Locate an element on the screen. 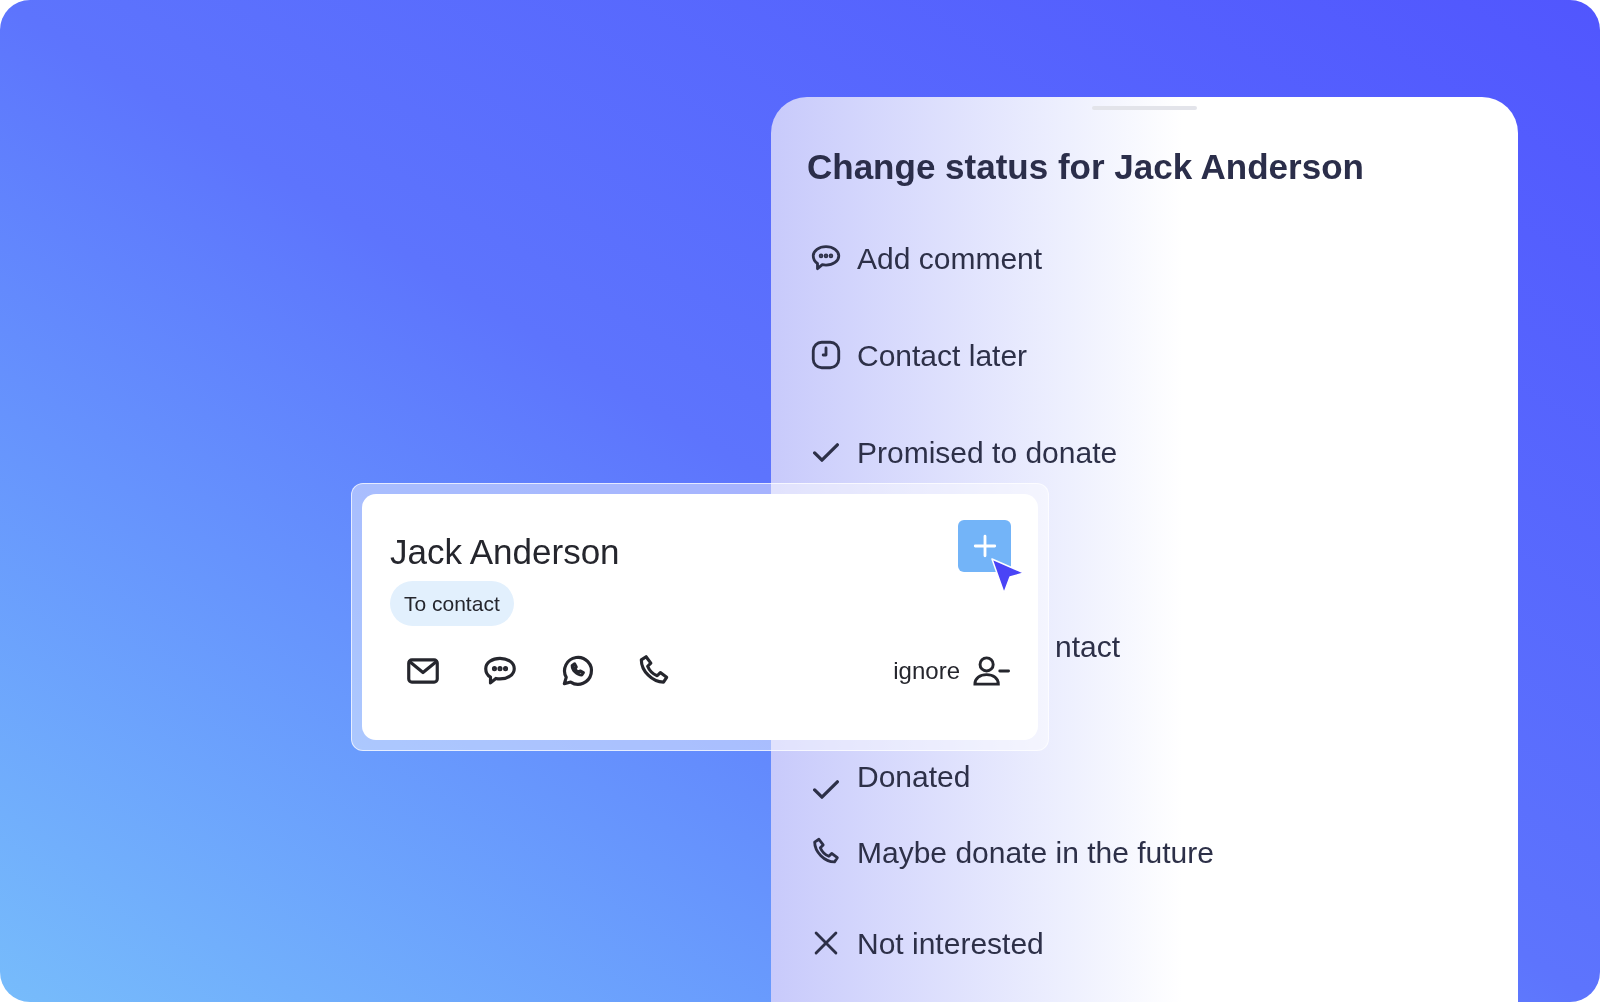 The width and height of the screenshot is (1600, 1002). panel-title: Change status for Jack Anderson is located at coordinates (1086, 167).